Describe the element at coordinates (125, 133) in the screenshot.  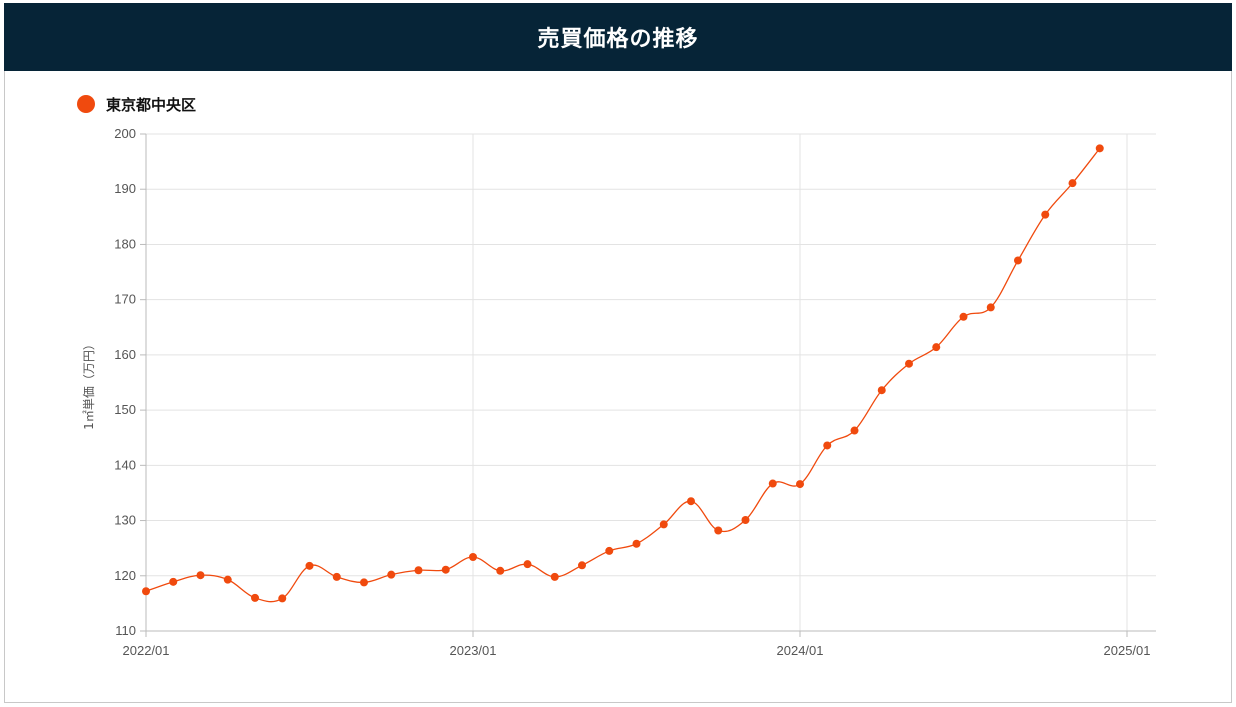
I see `y-tick-label: 200` at that location.